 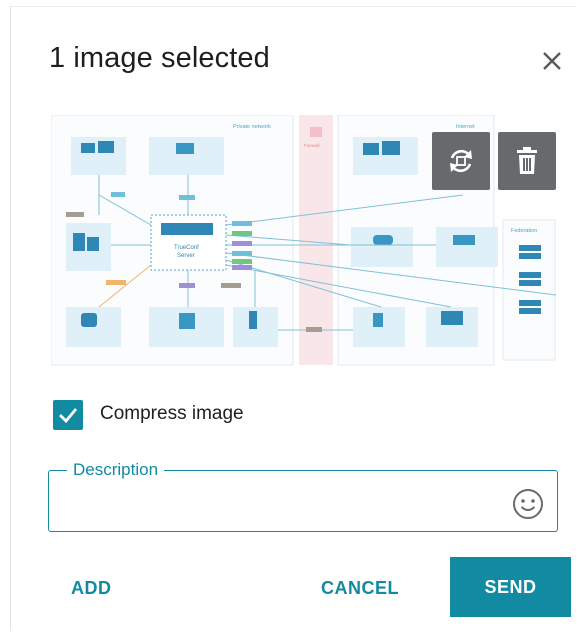 What do you see at coordinates (360, 588) in the screenshot?
I see `cancel-button: CANCEL` at bounding box center [360, 588].